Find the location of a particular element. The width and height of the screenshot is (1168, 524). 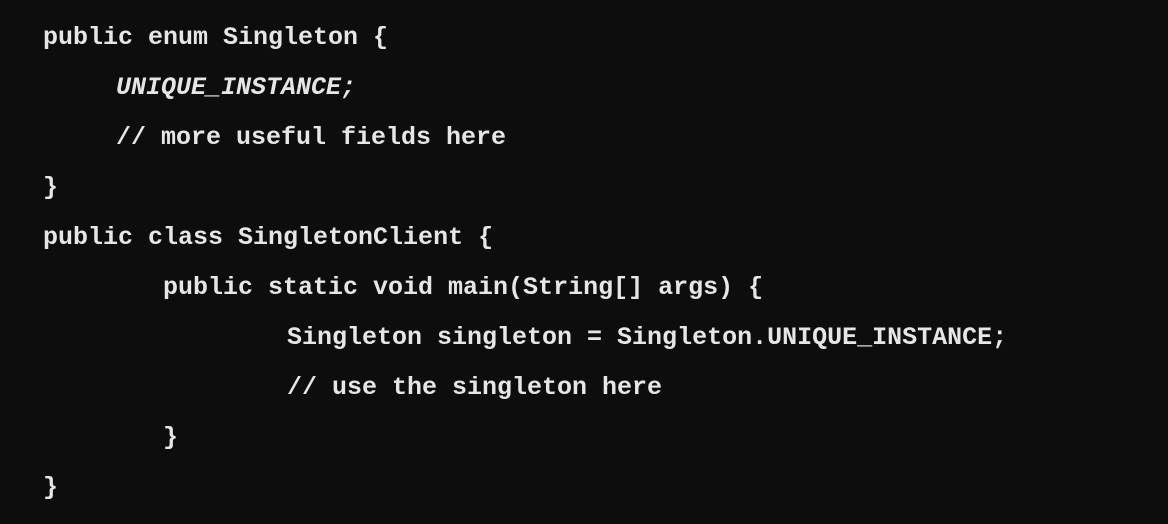

code-line-10: } is located at coordinates (584, 491).